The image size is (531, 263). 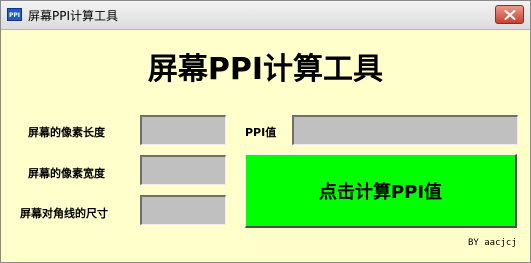 What do you see at coordinates (183, 130) in the screenshot?
I see `pixel-width-input` at bounding box center [183, 130].